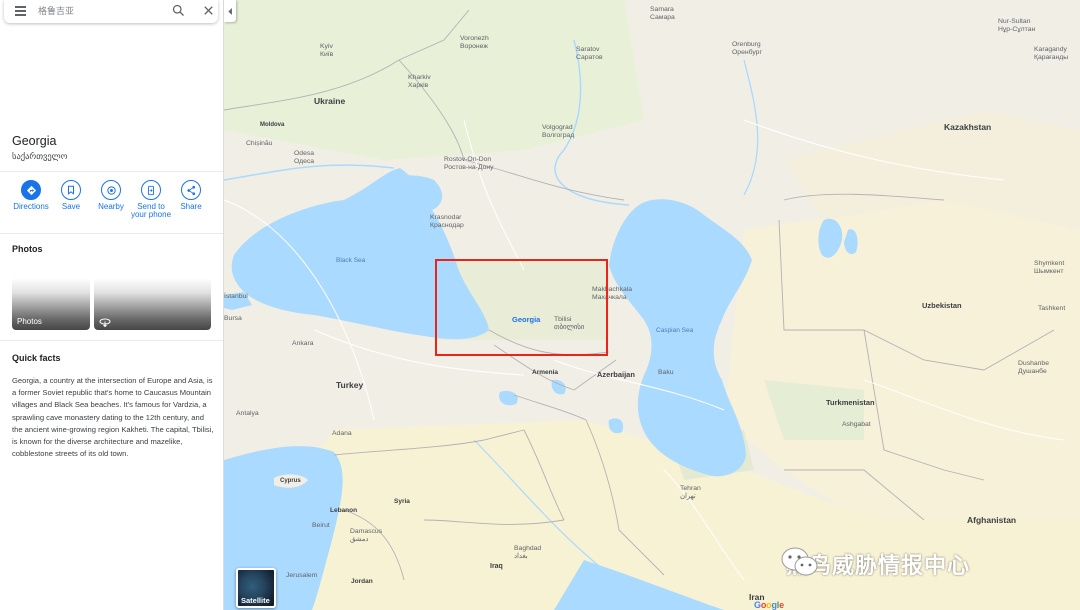 Image resolution: width=1080 pixels, height=610 pixels. I want to click on save-label: Save, so click(71, 206).